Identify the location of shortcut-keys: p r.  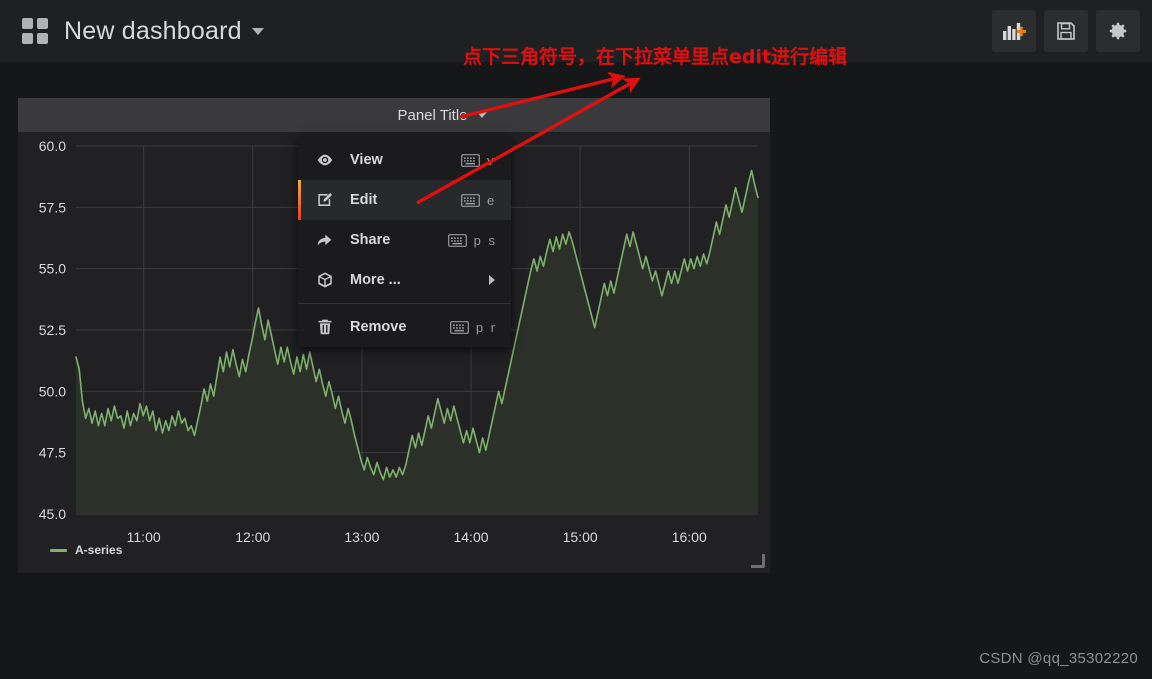
(486, 327).